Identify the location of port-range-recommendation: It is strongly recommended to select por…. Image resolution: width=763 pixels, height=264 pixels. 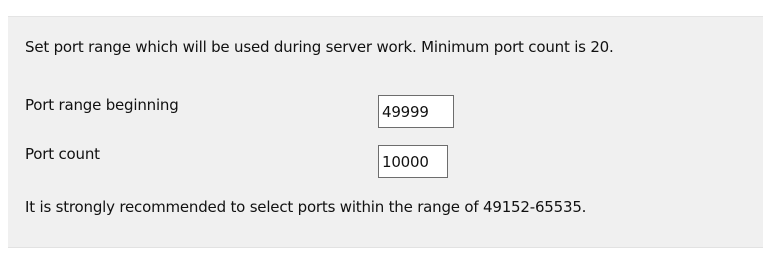
(306, 207).